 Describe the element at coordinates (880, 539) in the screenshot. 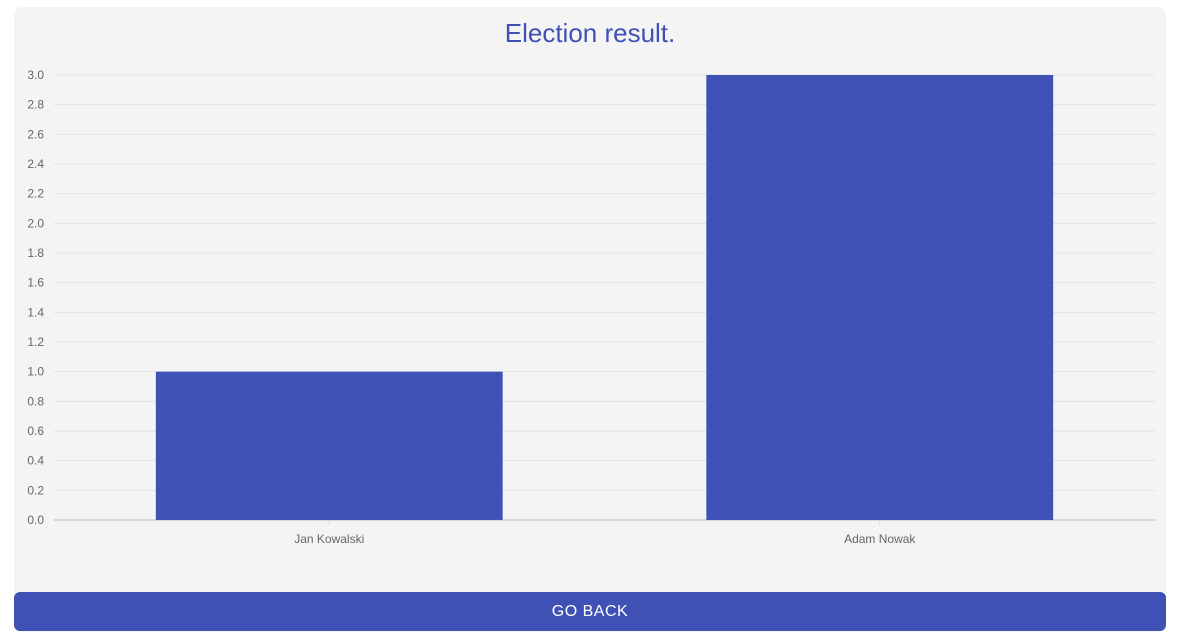

I see `x-tick-label: Adam Nowak` at that location.